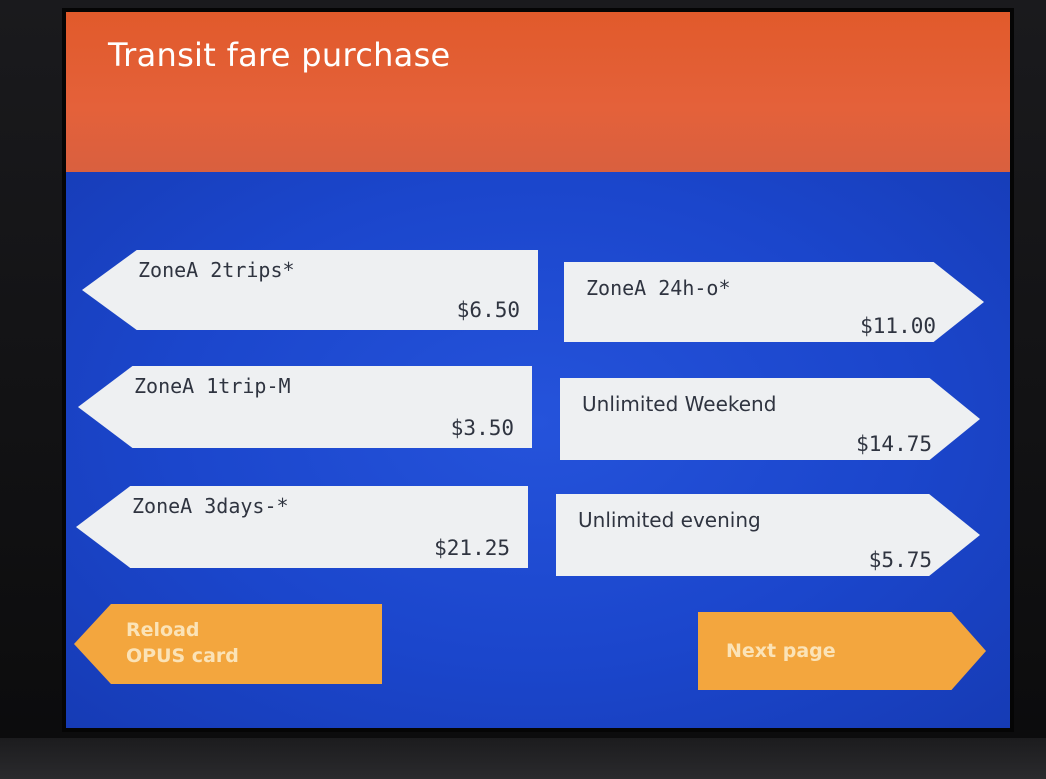  Describe the element at coordinates (279, 55) in the screenshot. I see `page-title: Transit fare purchase` at that location.